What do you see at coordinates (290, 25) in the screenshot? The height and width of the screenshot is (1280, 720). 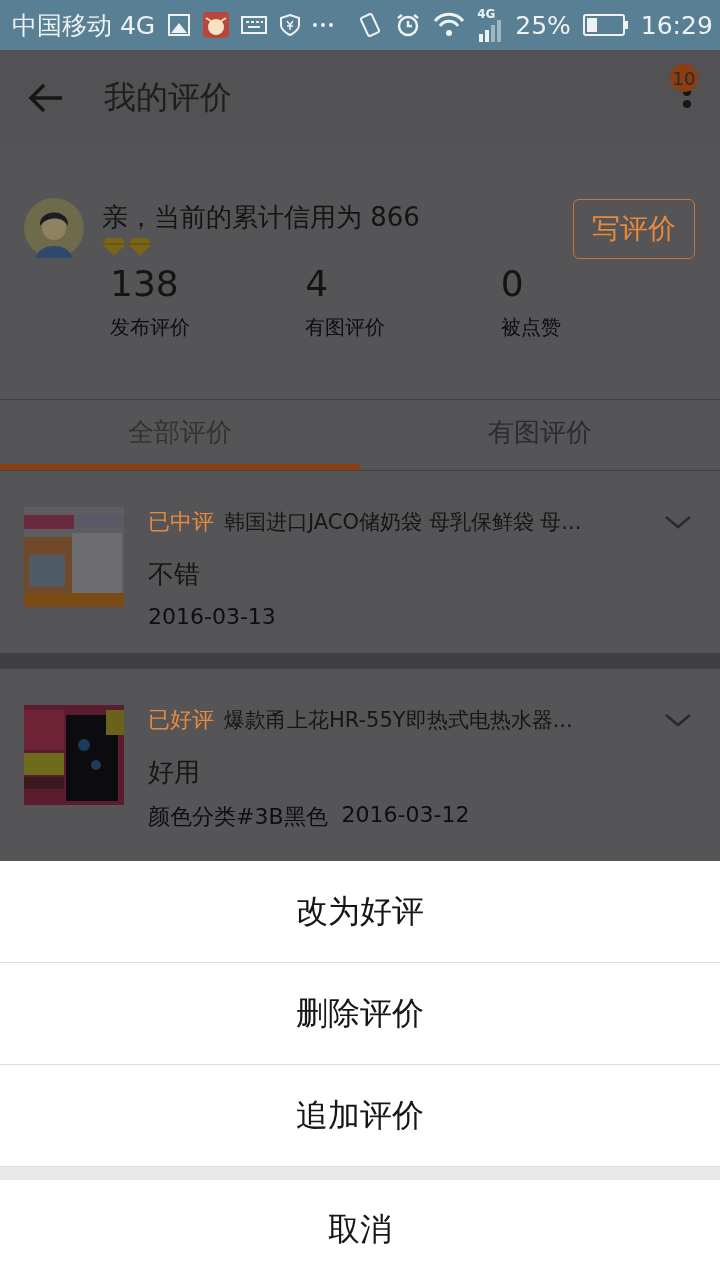 I see `shield-icon` at bounding box center [290, 25].